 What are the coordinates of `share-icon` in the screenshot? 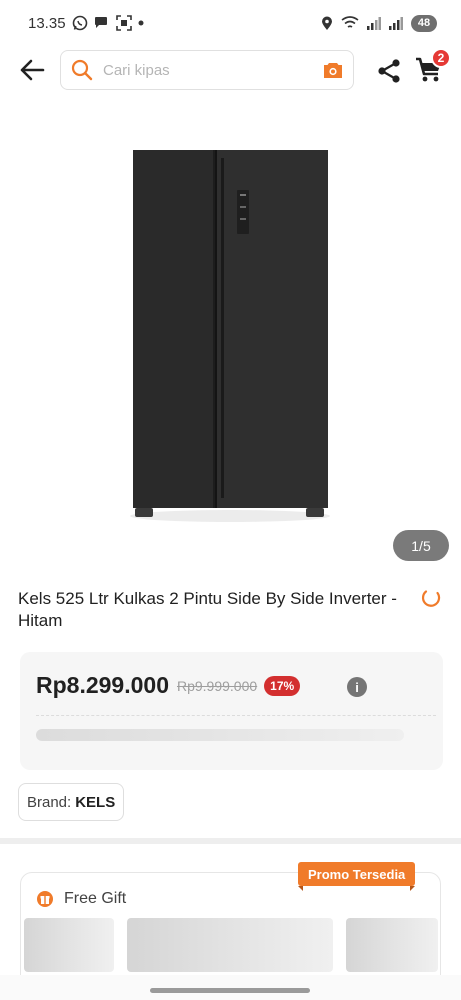 It's located at (389, 71).